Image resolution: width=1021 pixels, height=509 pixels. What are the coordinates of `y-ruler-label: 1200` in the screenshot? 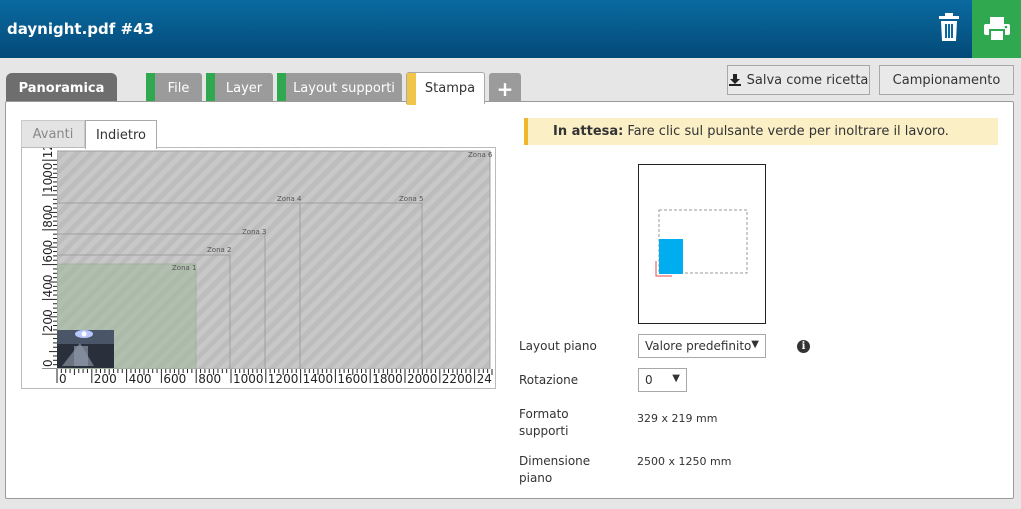 It's located at (48, 153).